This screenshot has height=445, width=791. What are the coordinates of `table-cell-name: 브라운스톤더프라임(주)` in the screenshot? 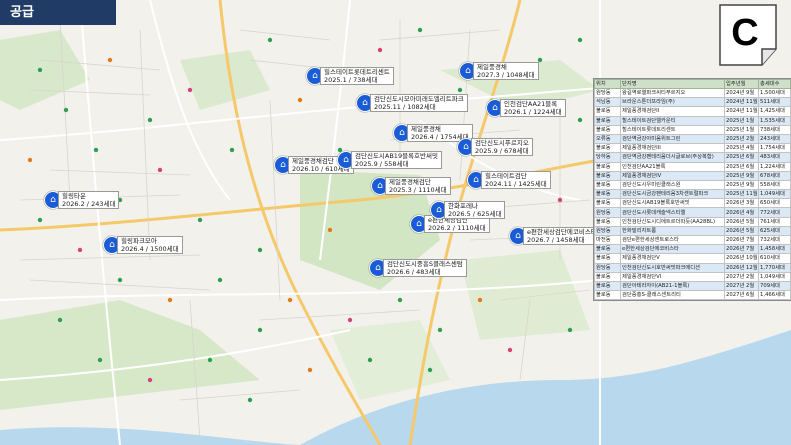 It's located at (672, 102).